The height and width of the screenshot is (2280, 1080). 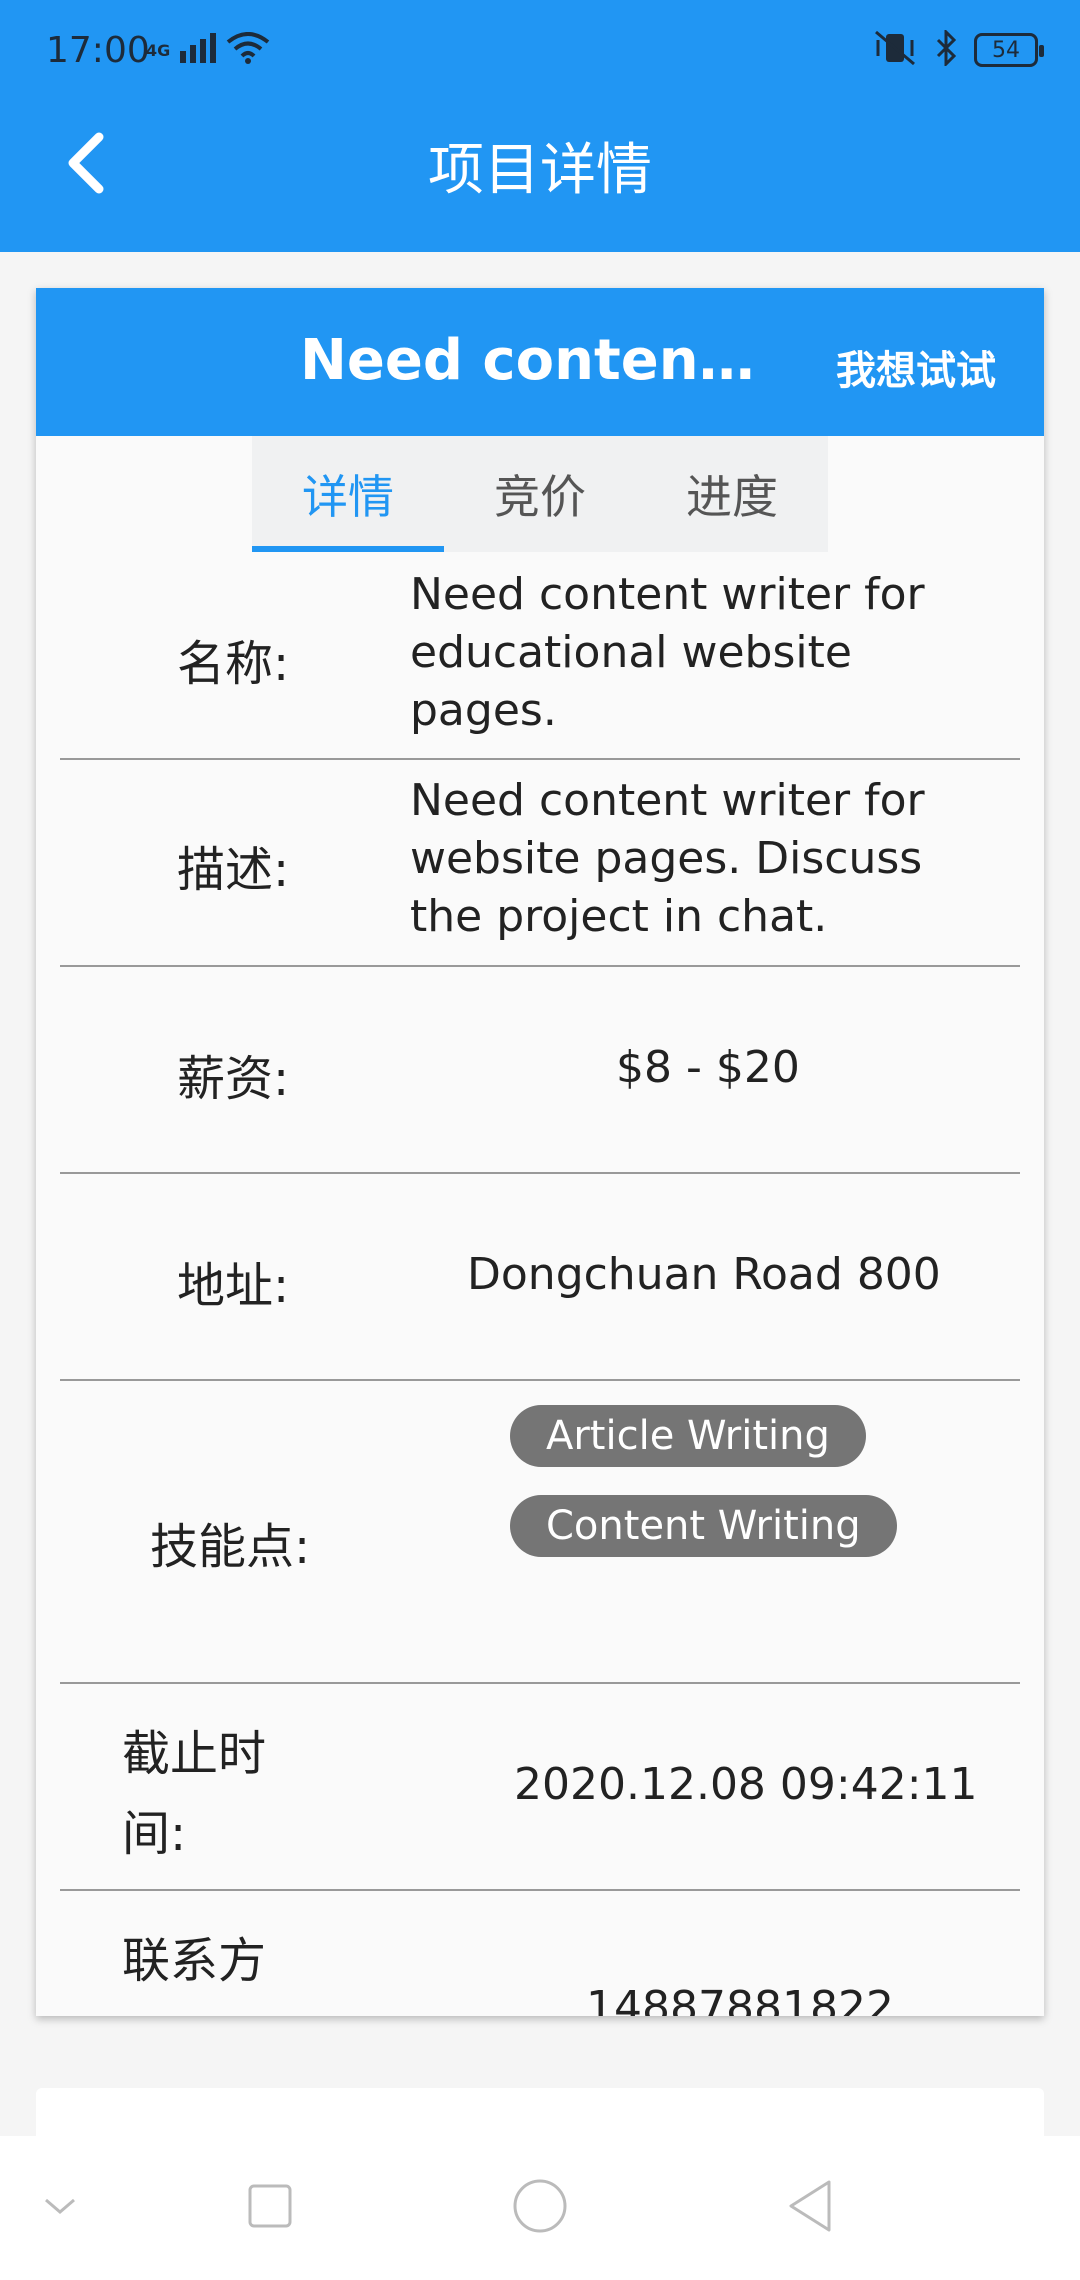 What do you see at coordinates (194, 1961) in the screenshot?
I see `contact-label: 联系方` at bounding box center [194, 1961].